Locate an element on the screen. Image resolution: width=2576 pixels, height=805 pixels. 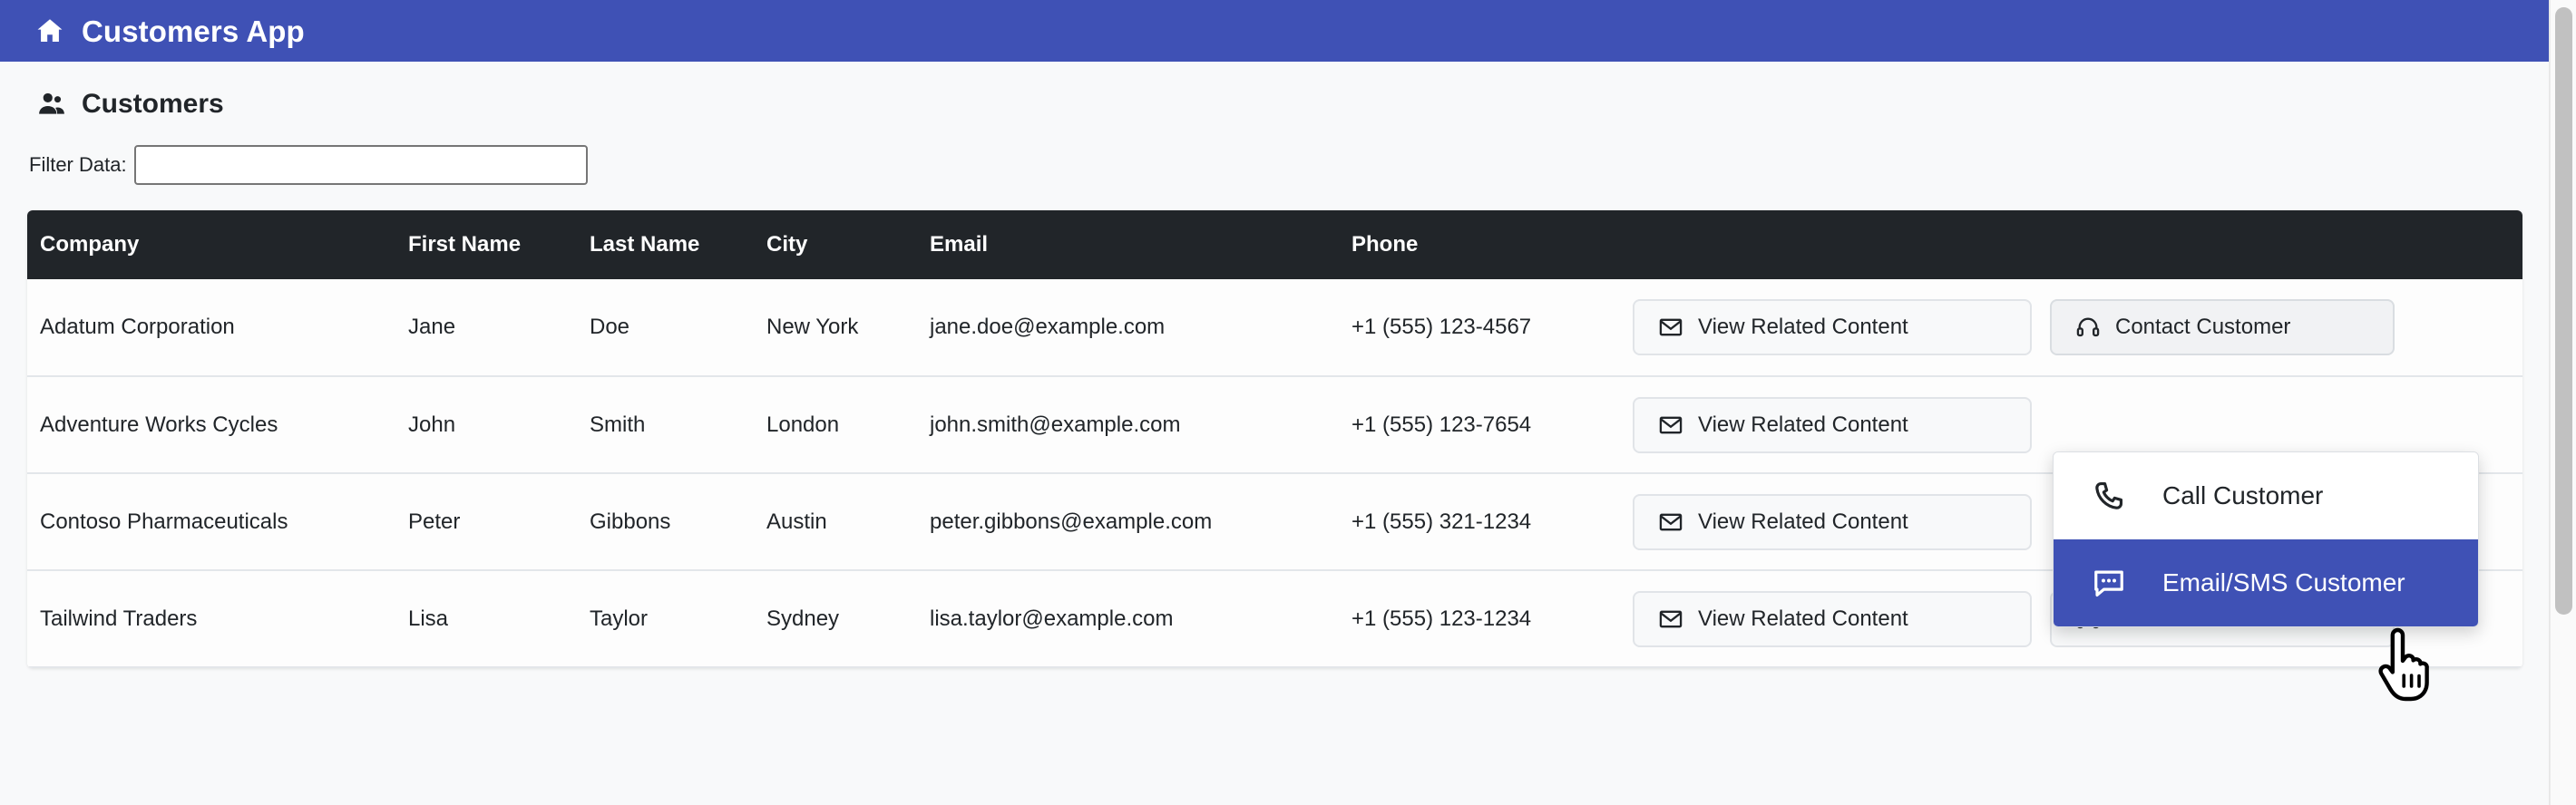
page-title-label: Customers is located at coordinates (153, 104).